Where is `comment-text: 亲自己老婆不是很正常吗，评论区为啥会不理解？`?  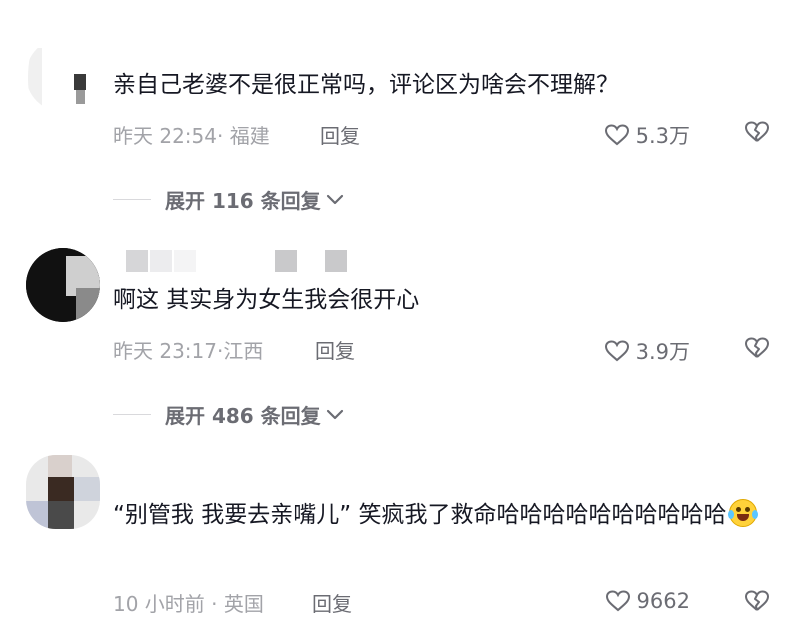 comment-text: 亲自己老婆不是很正常吗，评论区为啥会不理解？ is located at coordinates (366, 85).